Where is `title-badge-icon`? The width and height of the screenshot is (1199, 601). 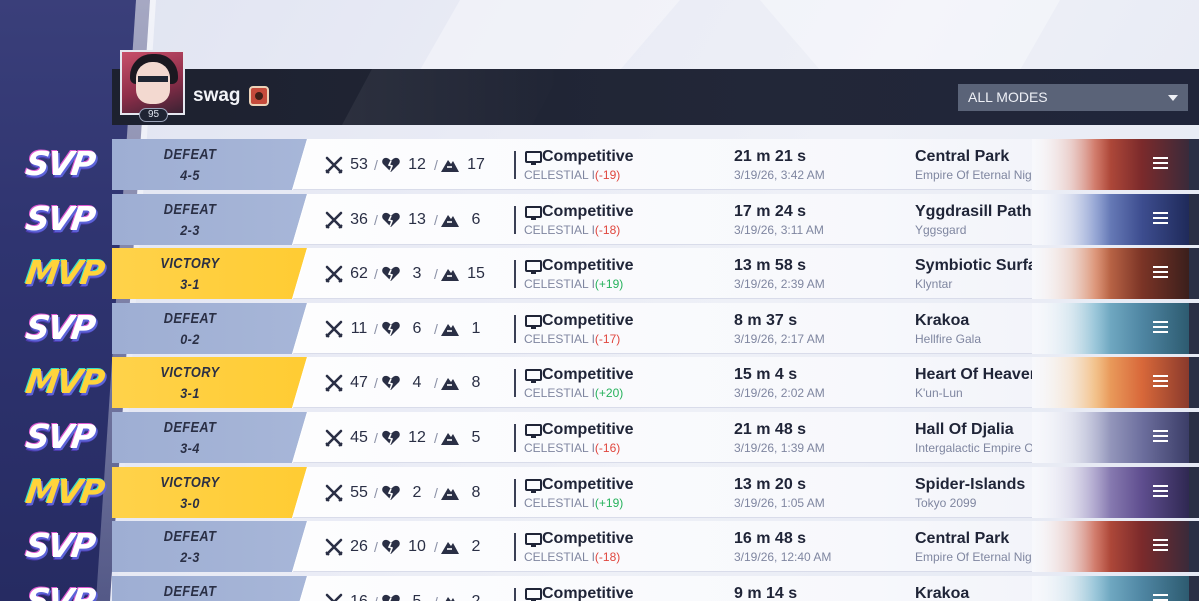
title-badge-icon is located at coordinates (259, 96).